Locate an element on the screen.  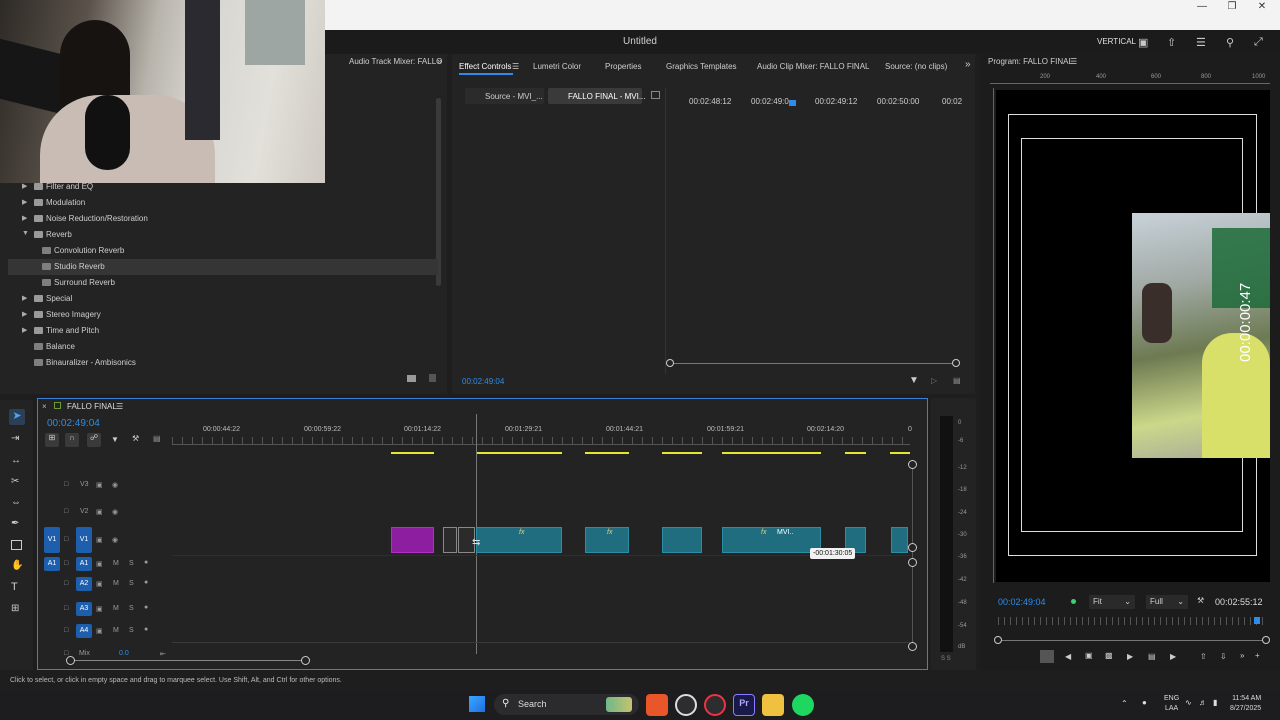
timeline-ruler is located at coordinates (541, 441).